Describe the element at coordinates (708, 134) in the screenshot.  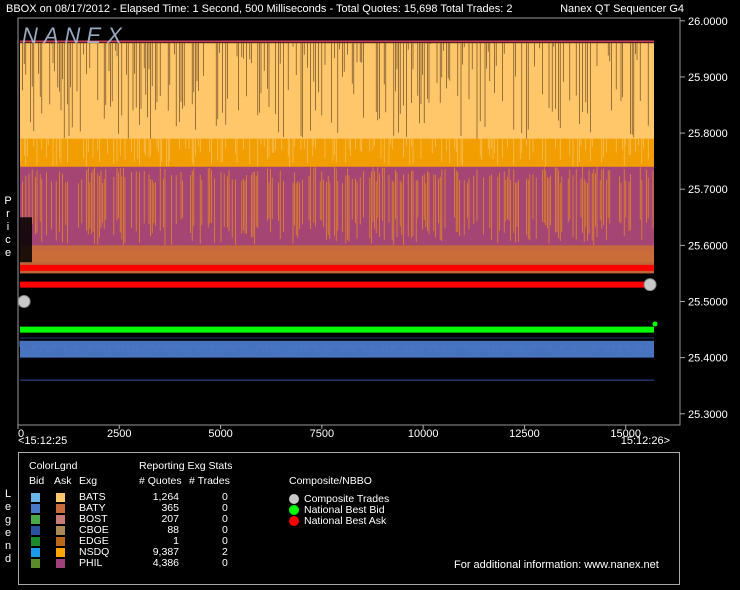
I see `y-tick-label-2: 25.8000` at that location.